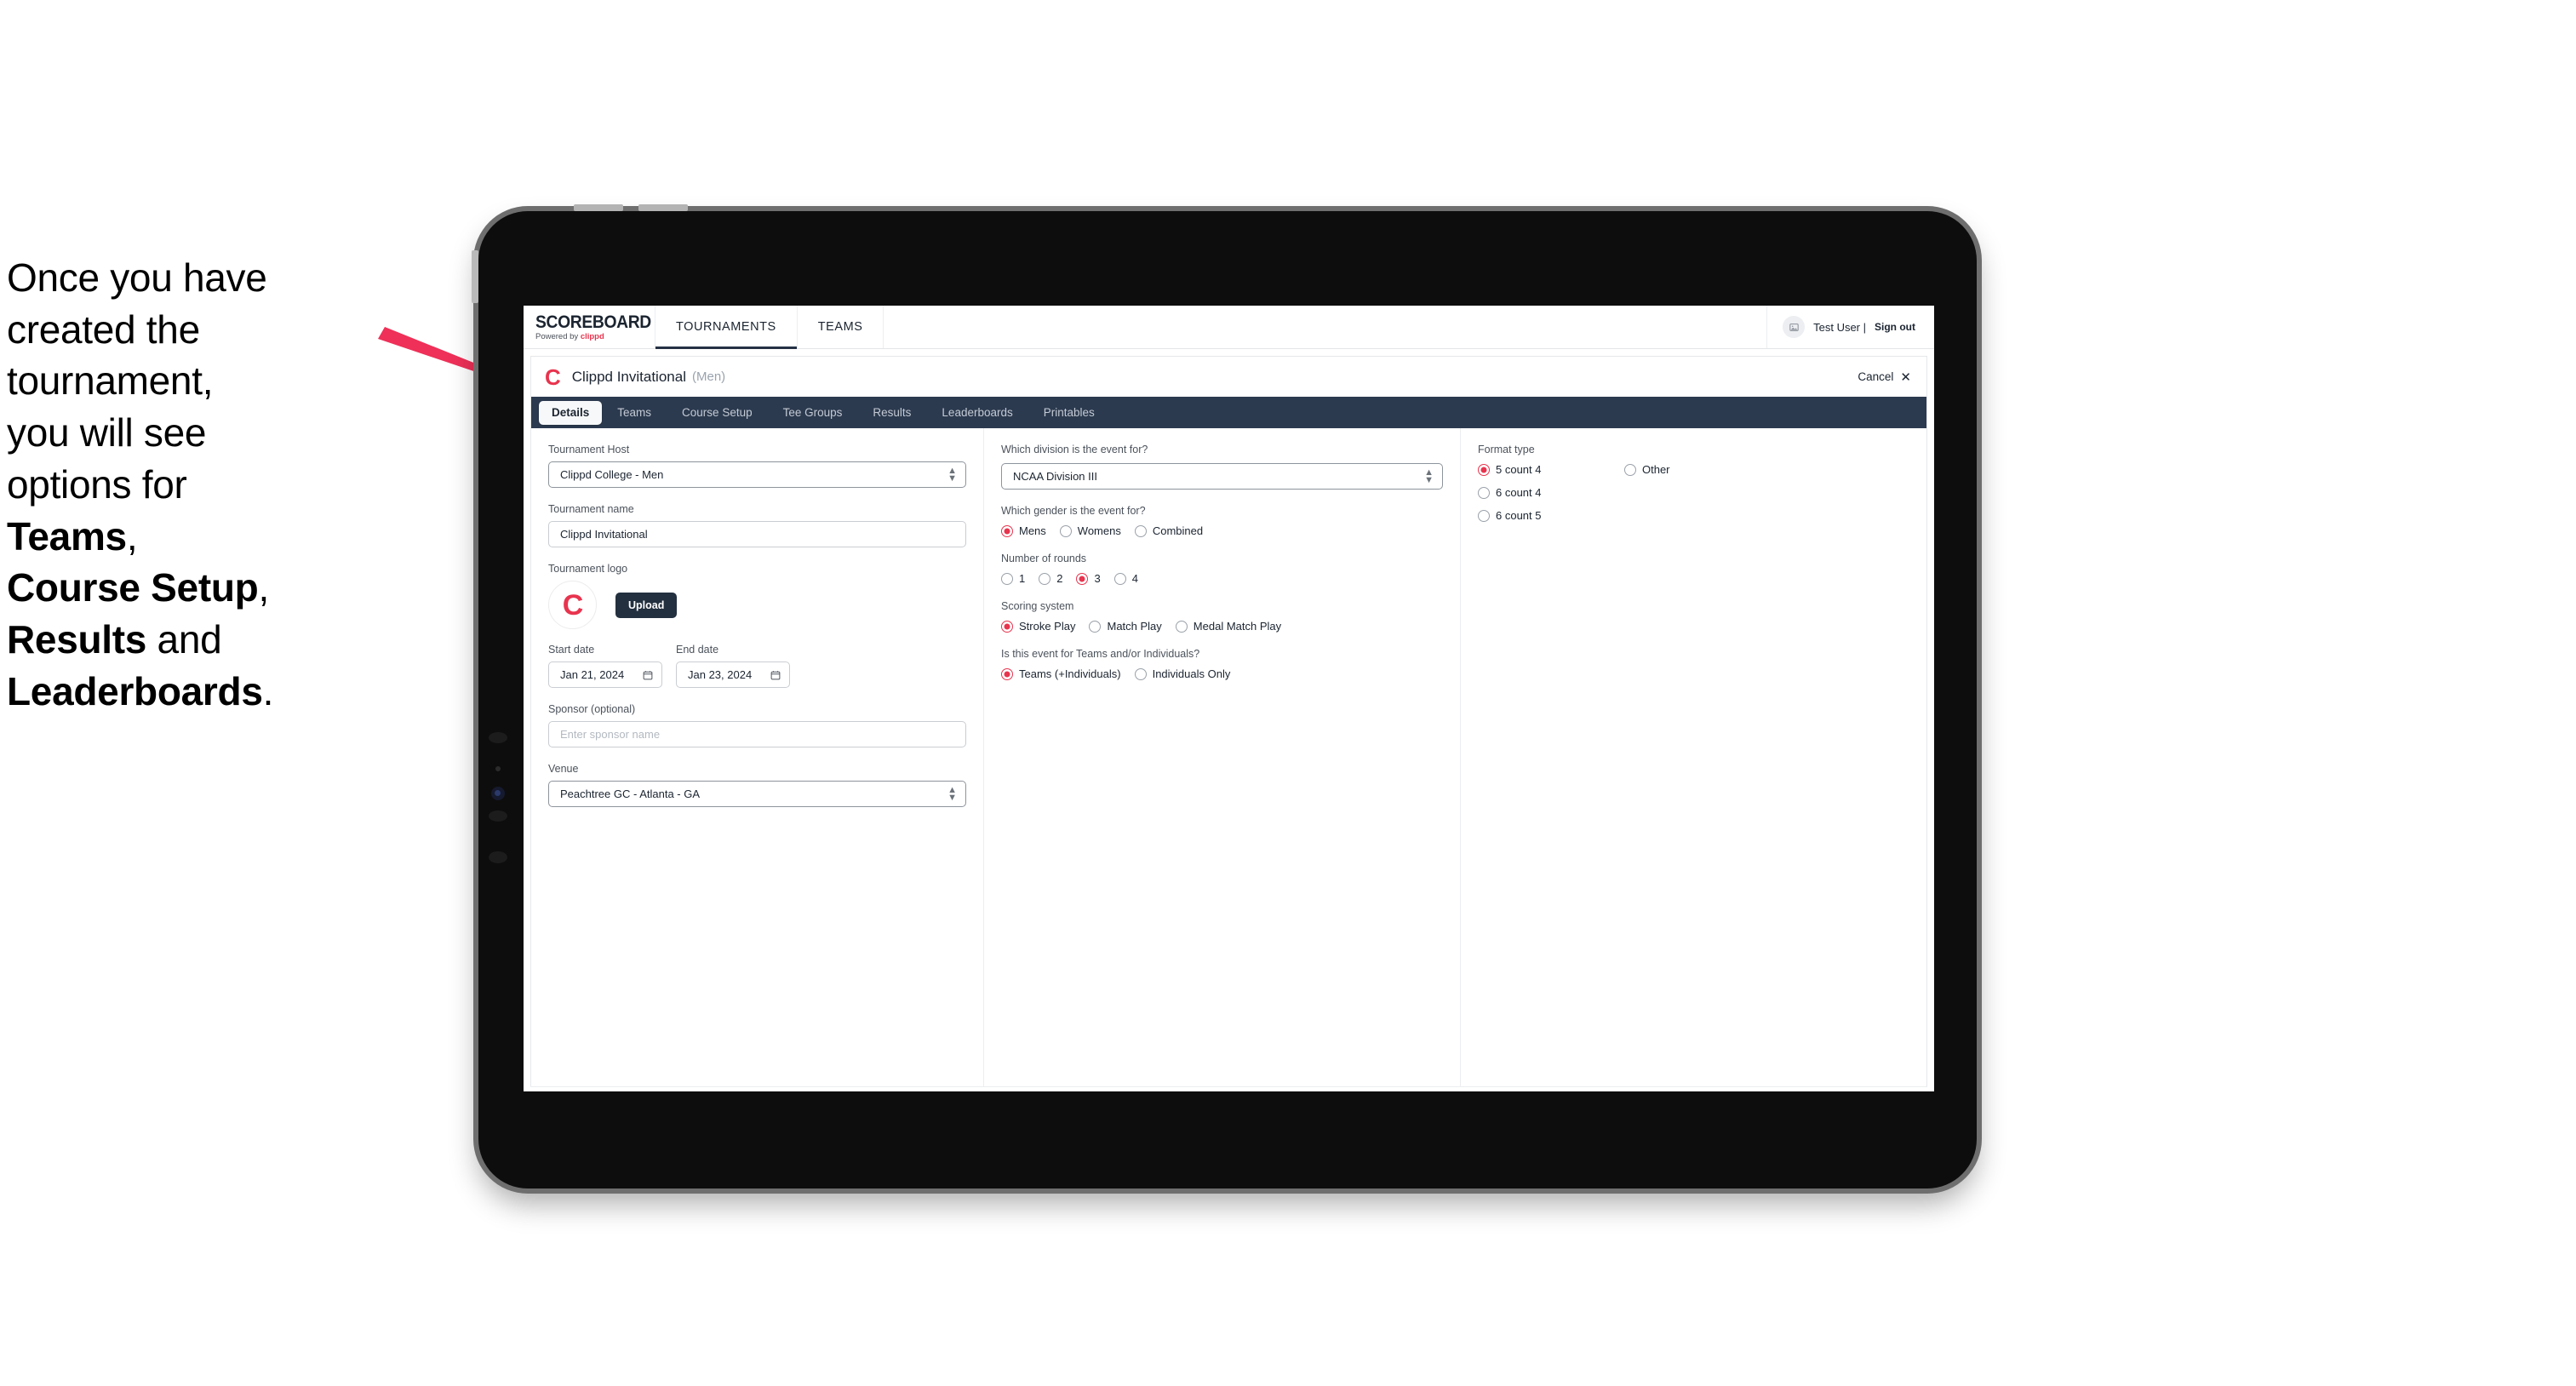 The image size is (2576, 1386). I want to click on format-type-label: Format type, so click(1506, 449).